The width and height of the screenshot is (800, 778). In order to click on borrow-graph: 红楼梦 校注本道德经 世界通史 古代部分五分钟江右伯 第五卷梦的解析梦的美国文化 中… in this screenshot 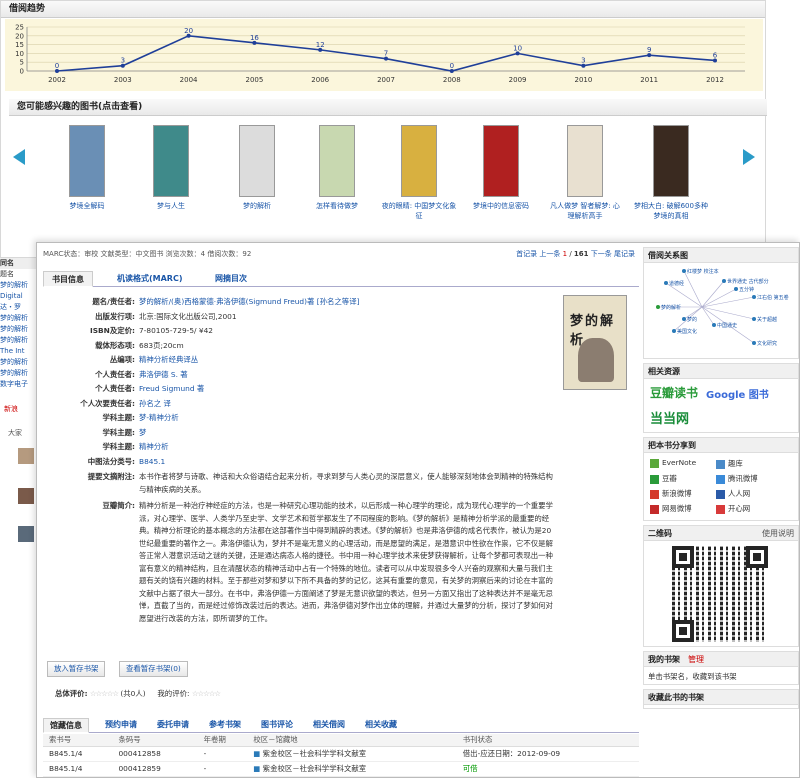, I will do `click(721, 310)`.